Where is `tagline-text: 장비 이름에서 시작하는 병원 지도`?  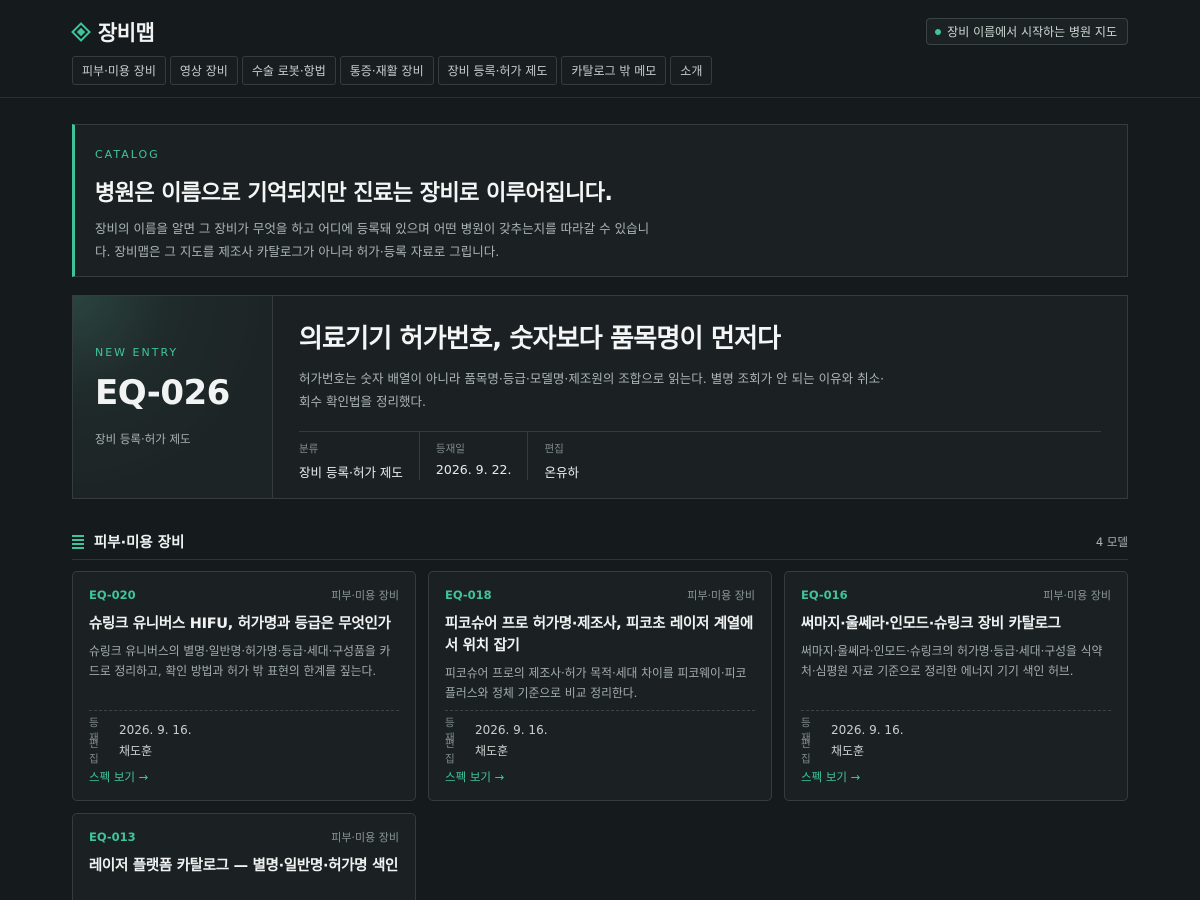 tagline-text: 장비 이름에서 시작하는 병원 지도 is located at coordinates (1032, 32).